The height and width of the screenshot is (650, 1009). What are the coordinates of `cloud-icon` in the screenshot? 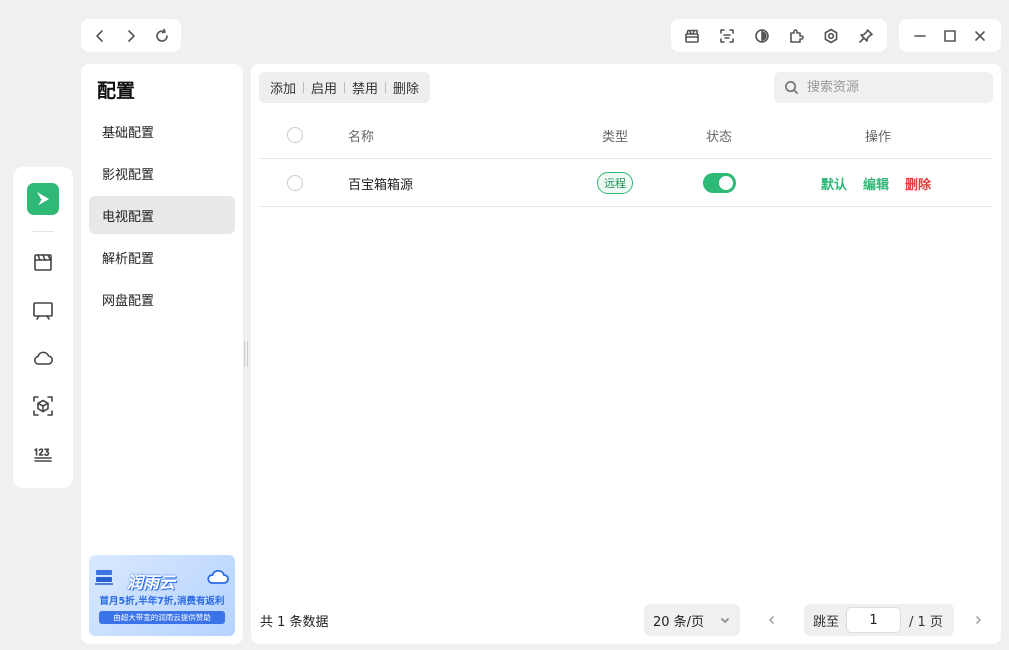 It's located at (43, 358).